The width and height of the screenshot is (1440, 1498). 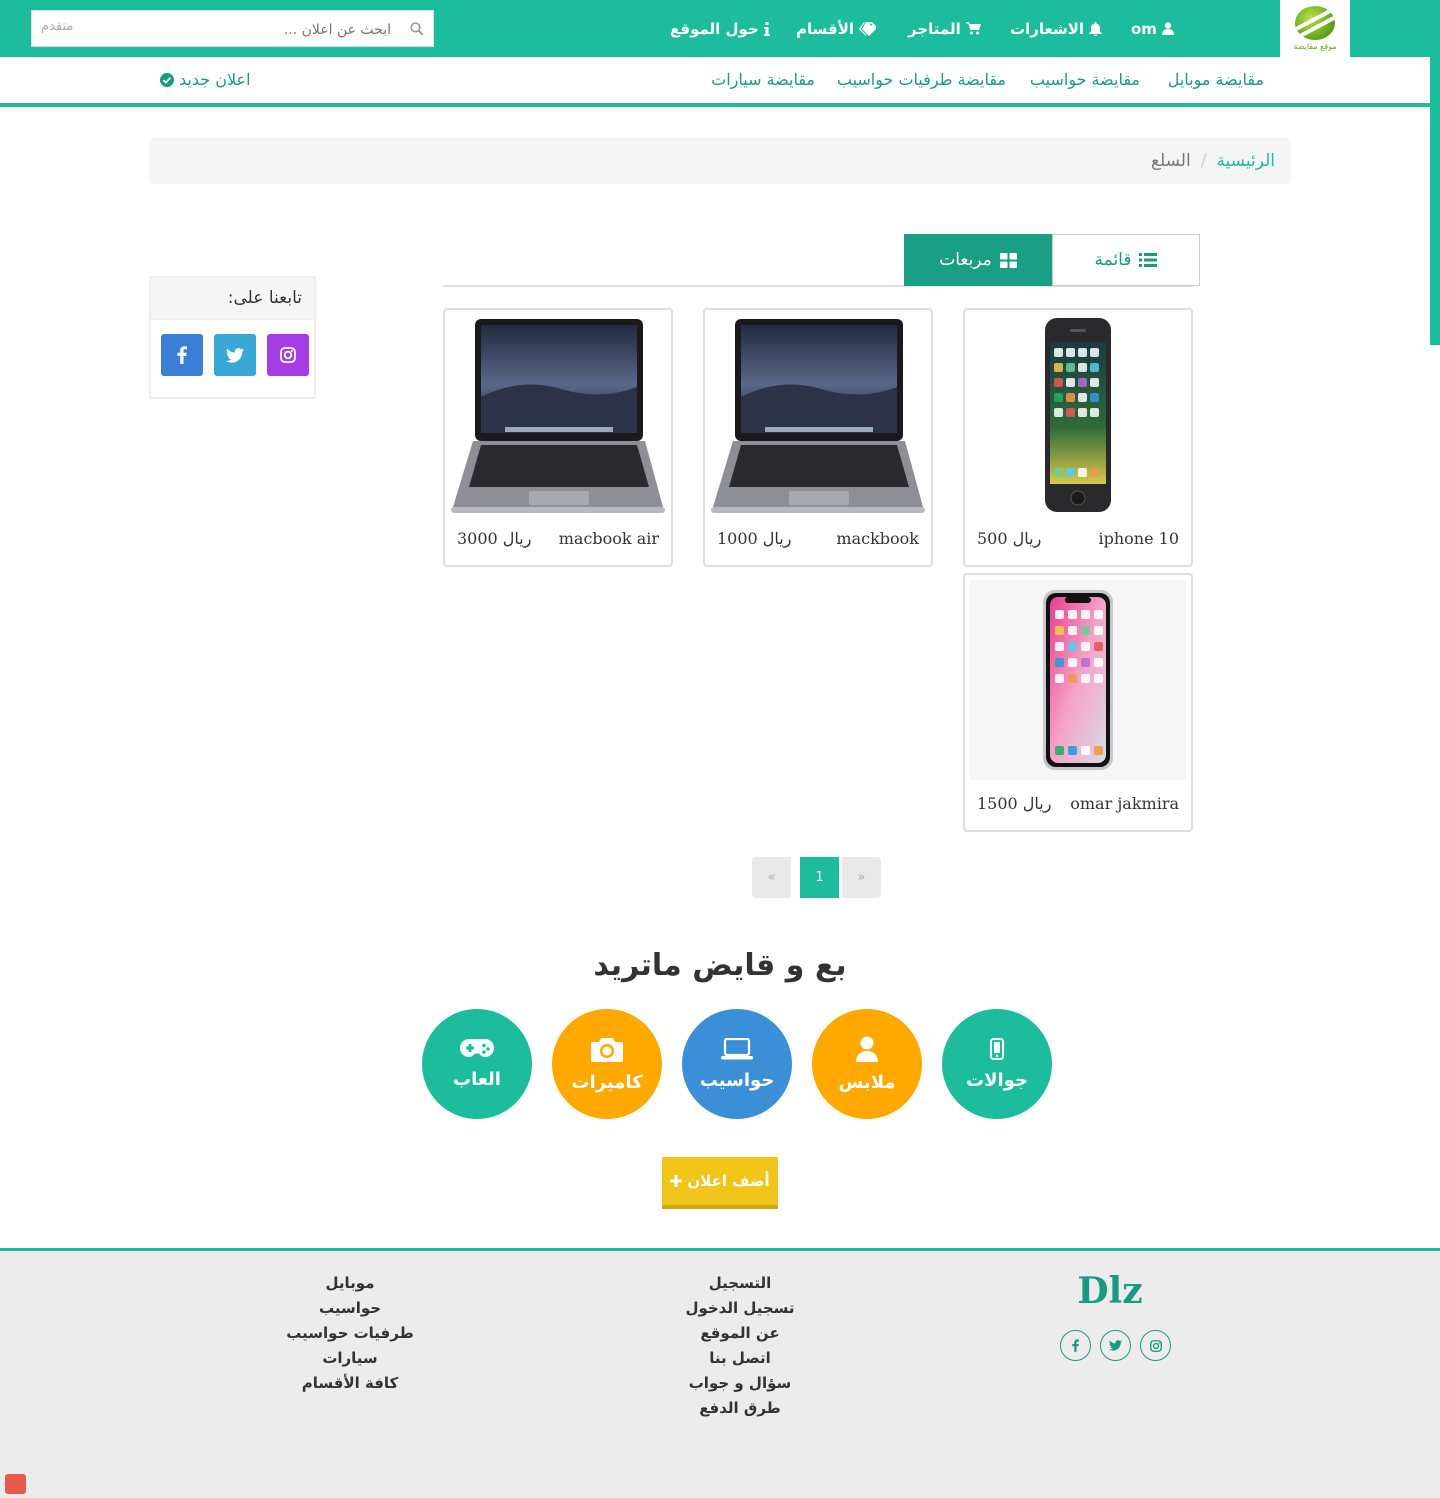 I want to click on follow-us-title: تابعنا على:, so click(x=232, y=299).